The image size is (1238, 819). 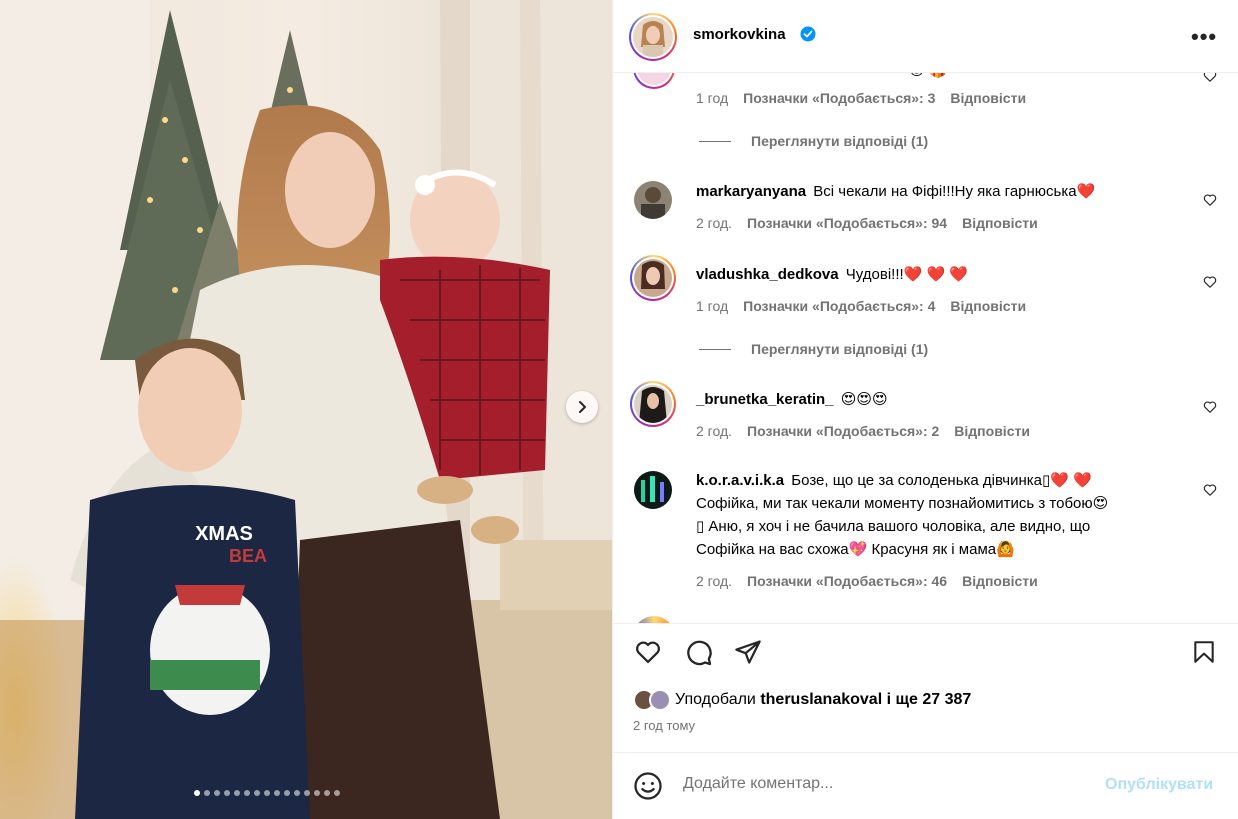 I want to click on author-username: smorkovkina, so click(x=739, y=34).